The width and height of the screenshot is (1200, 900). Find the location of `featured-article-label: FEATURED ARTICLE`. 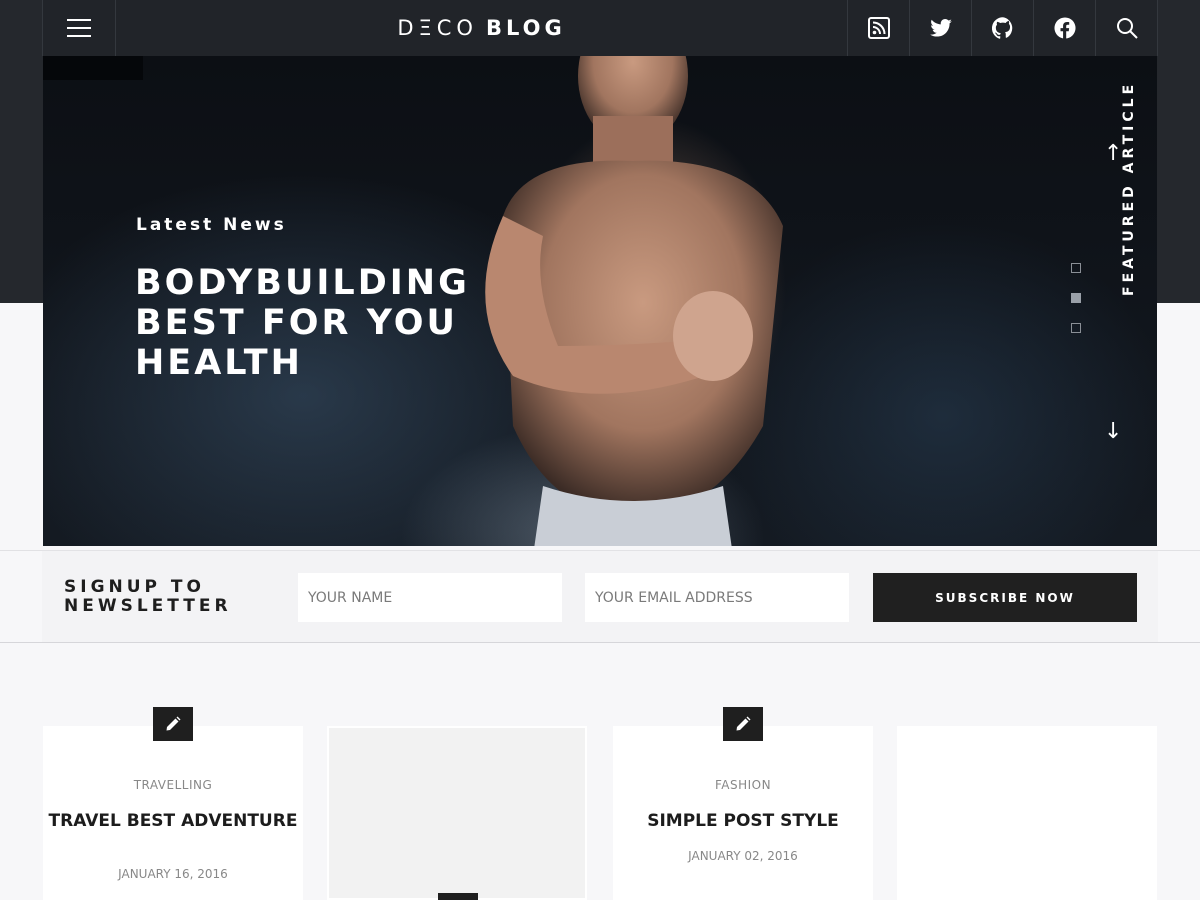

featured-article-label: FEATURED ARTICLE is located at coordinates (1129, 188).